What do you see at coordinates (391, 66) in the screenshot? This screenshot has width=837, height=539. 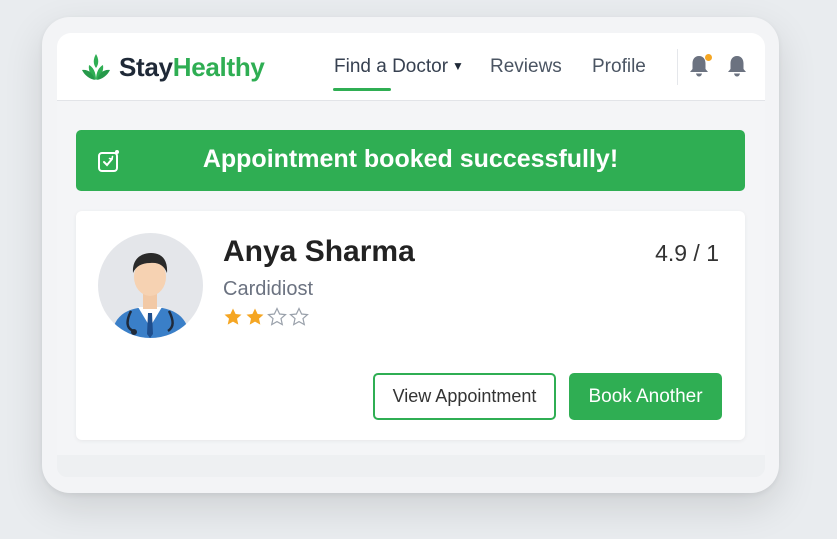 I see `nav-find-doctor-label: Find a Doctor` at bounding box center [391, 66].